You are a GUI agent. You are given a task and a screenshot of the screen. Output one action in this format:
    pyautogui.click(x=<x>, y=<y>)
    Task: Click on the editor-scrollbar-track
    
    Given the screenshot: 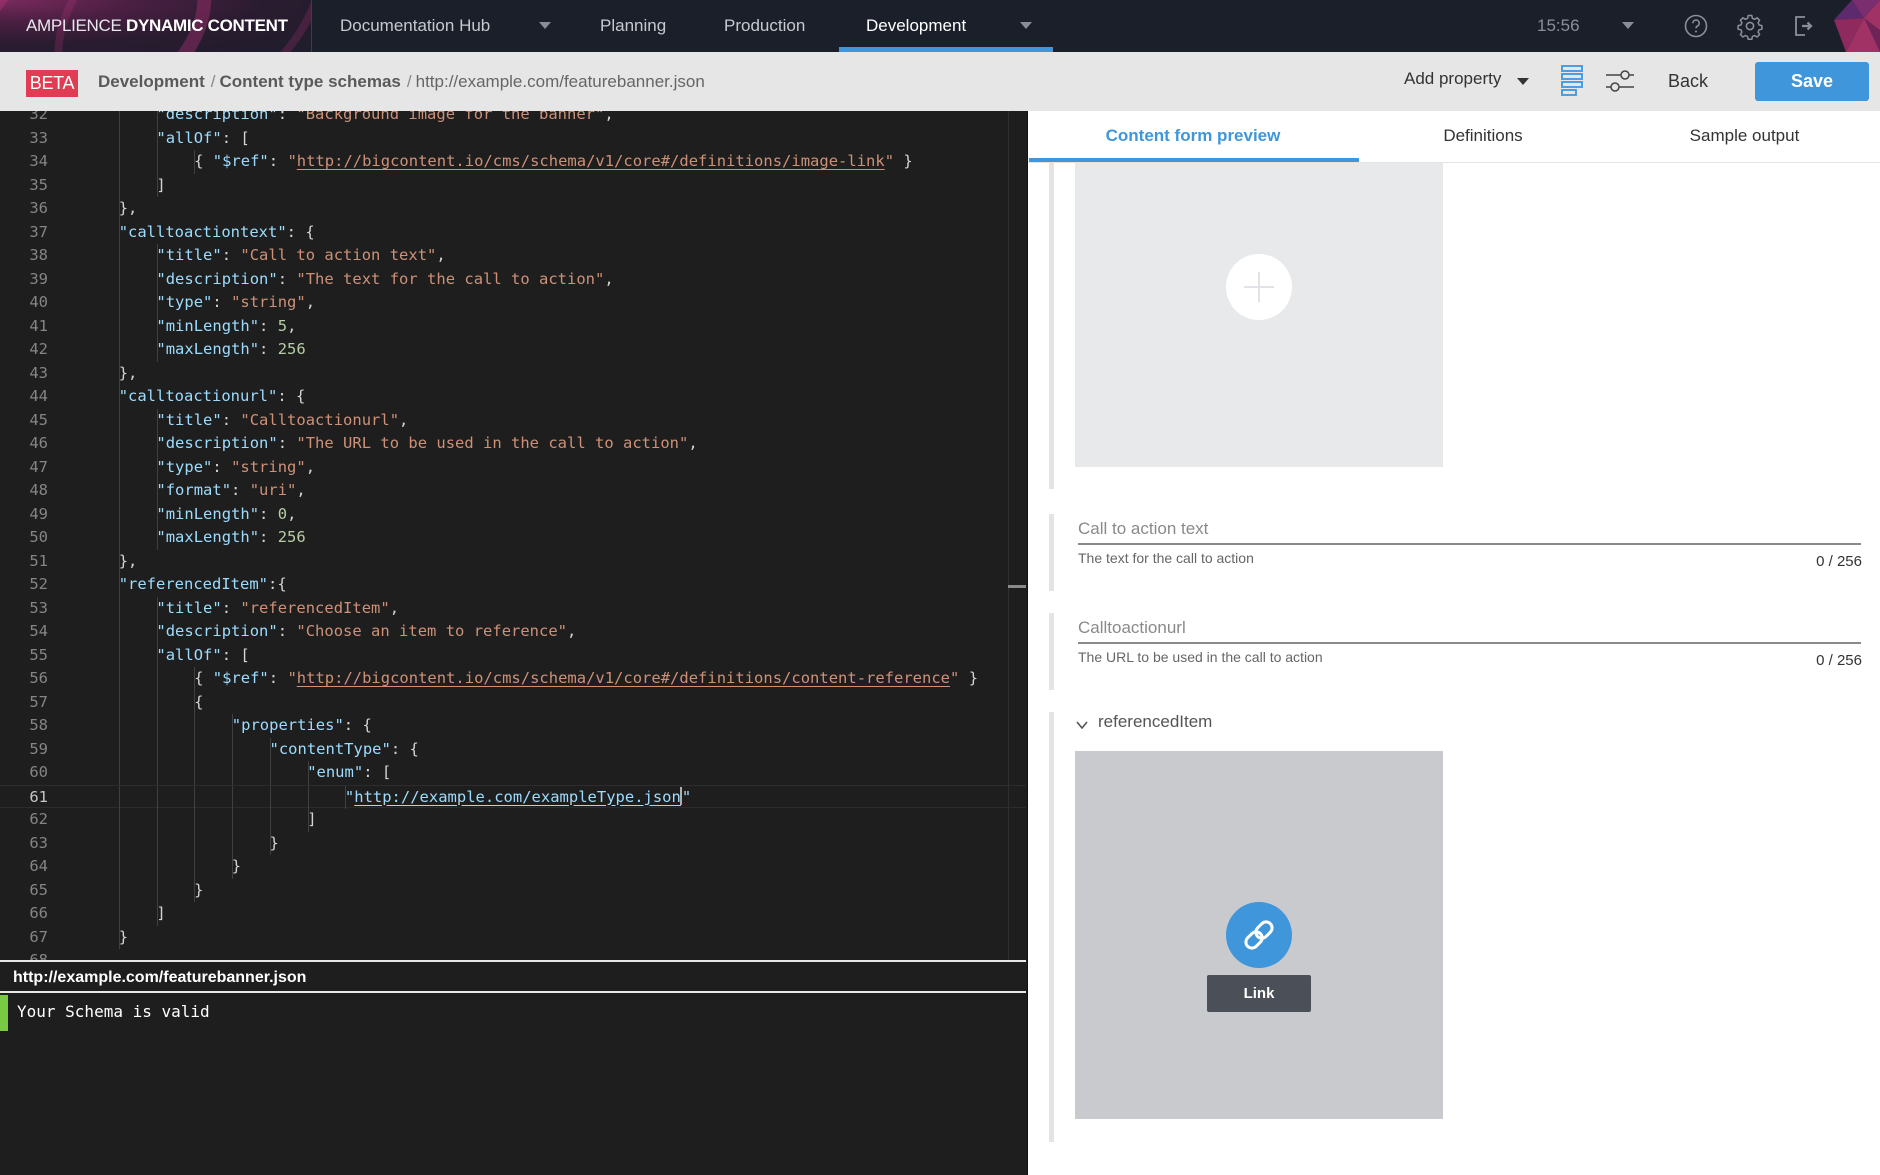 What is the action you would take?
    pyautogui.click(x=1008, y=535)
    